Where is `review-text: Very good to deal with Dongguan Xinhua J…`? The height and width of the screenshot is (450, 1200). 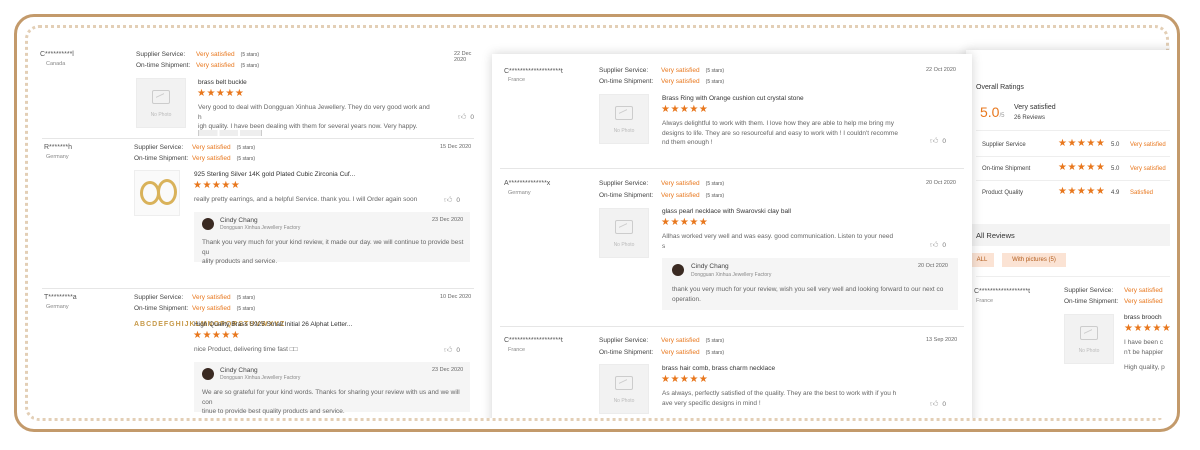 review-text: Very good to deal with Dongguan Xinhua J… is located at coordinates (314, 117).